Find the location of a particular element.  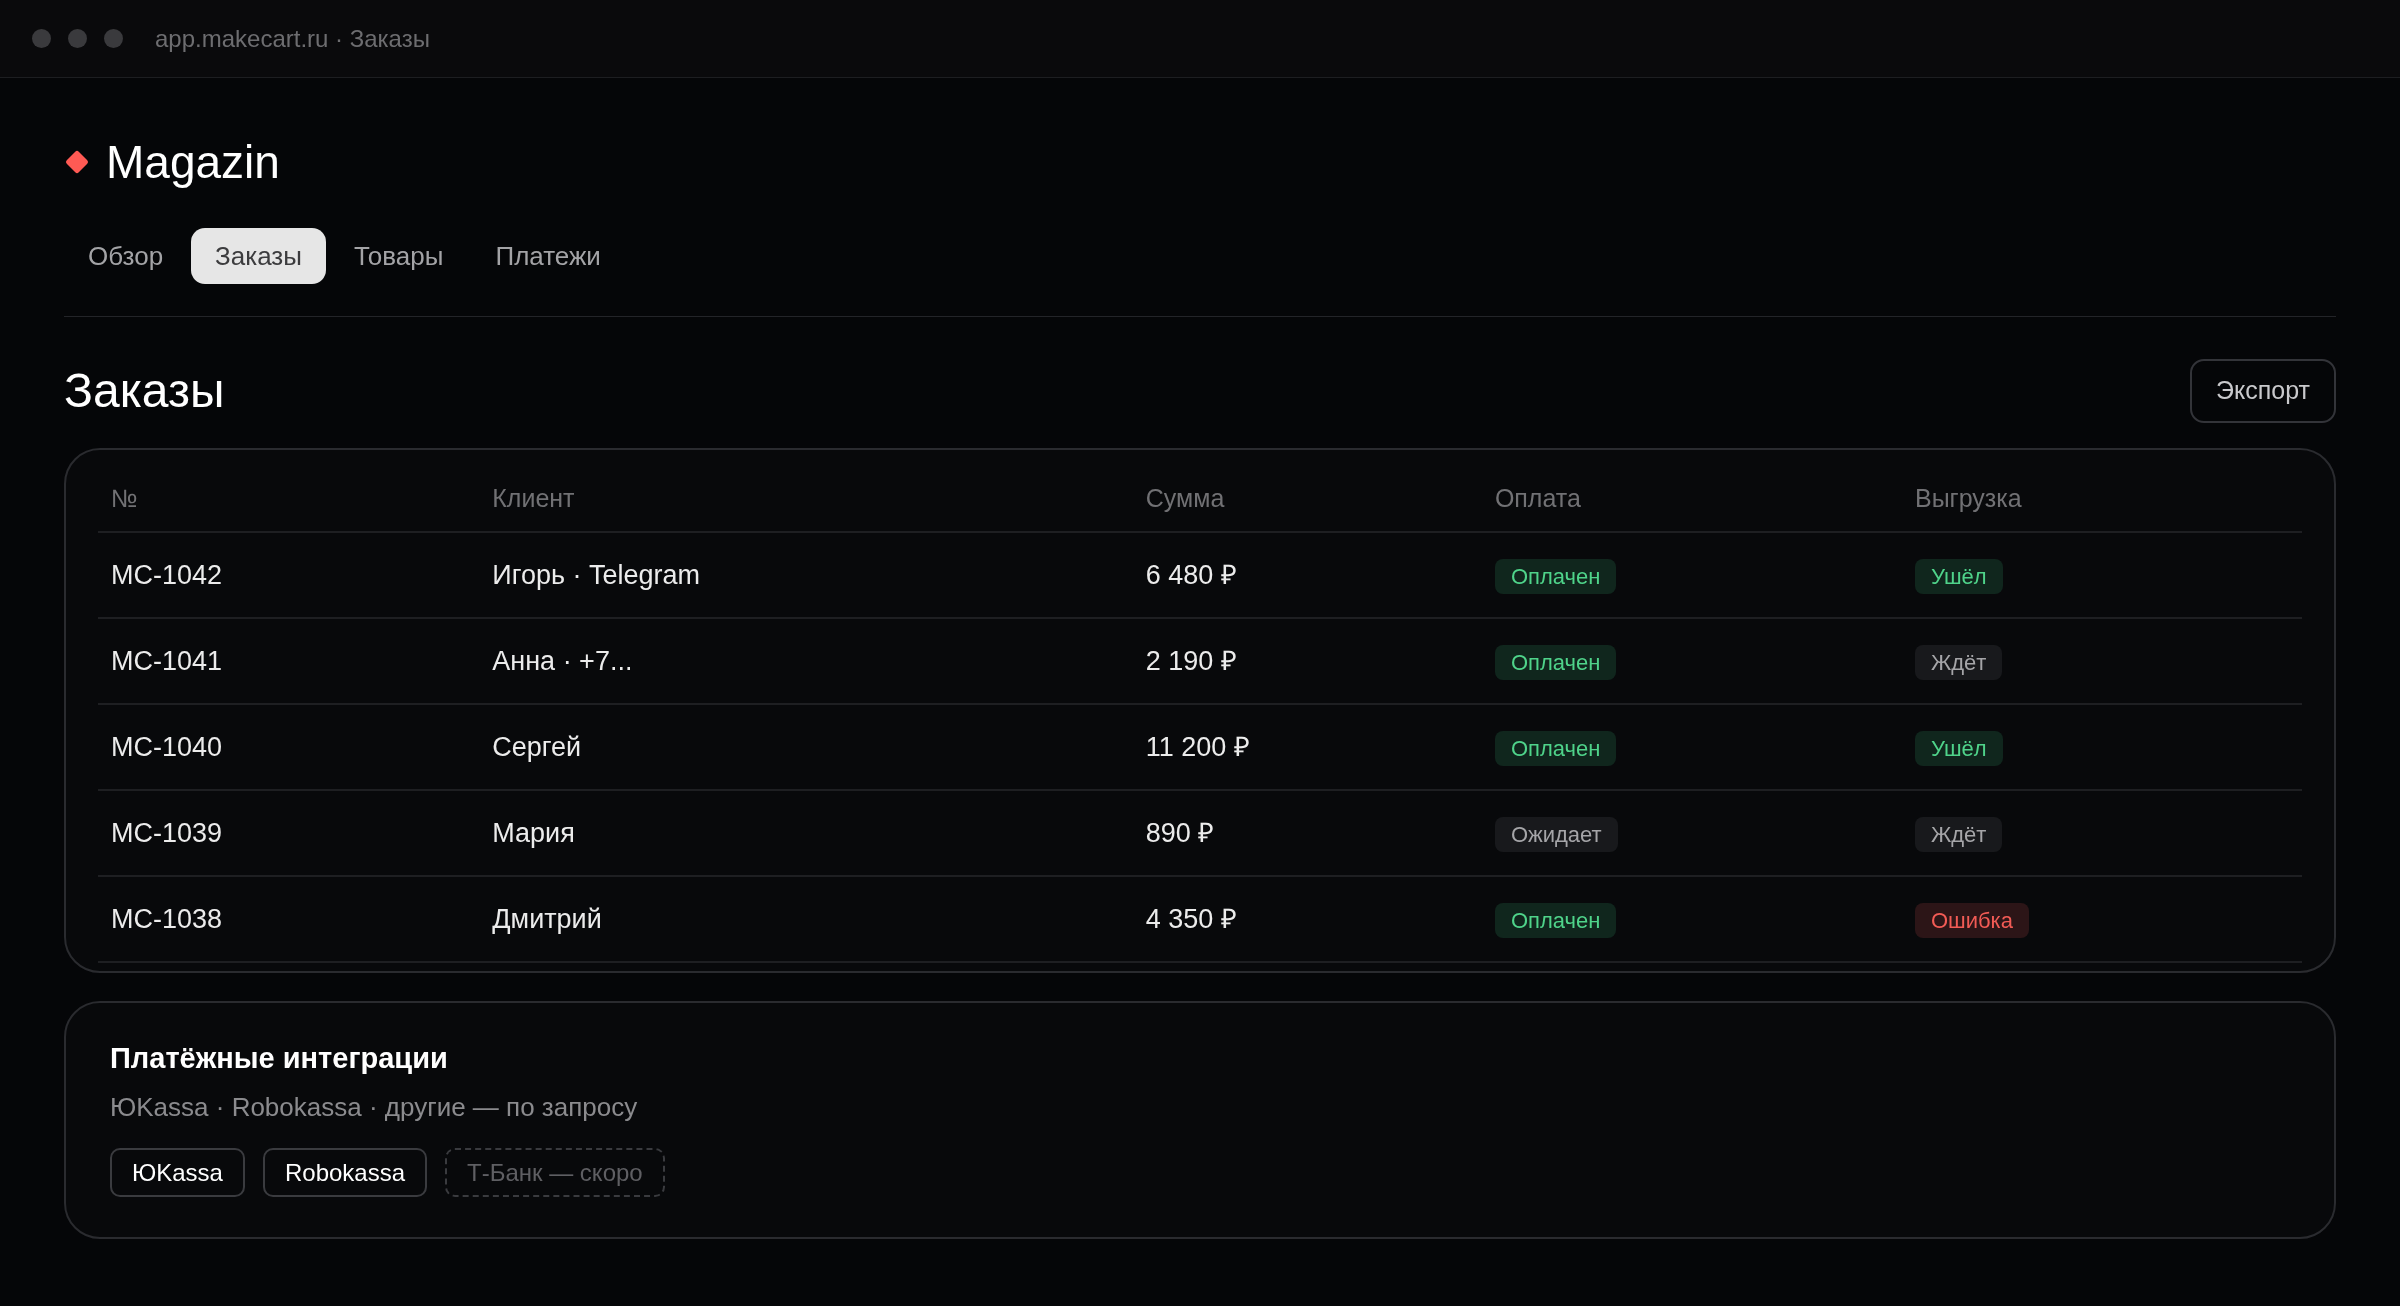

table-cell: MC-1038 is located at coordinates (289, 919).